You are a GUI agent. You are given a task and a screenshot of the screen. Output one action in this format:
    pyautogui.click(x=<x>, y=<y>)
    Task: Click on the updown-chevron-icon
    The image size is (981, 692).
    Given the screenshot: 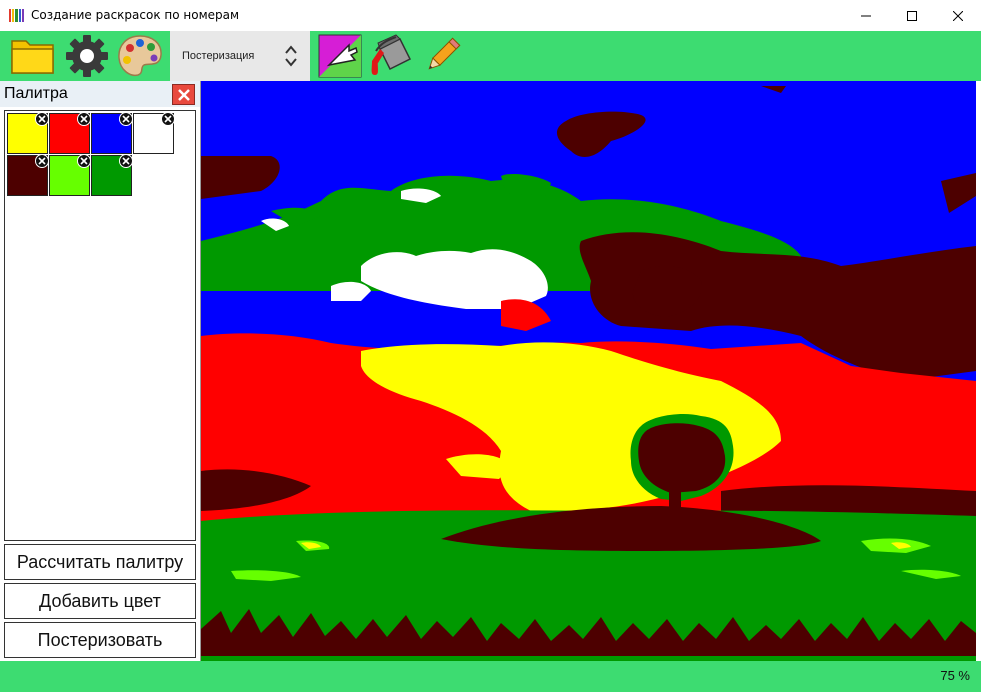 What is the action you would take?
    pyautogui.click(x=291, y=56)
    